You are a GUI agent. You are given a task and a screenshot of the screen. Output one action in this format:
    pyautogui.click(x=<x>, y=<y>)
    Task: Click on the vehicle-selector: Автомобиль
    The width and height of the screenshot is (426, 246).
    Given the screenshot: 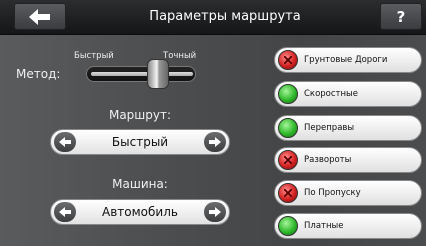 What is the action you would take?
    pyautogui.click(x=140, y=212)
    